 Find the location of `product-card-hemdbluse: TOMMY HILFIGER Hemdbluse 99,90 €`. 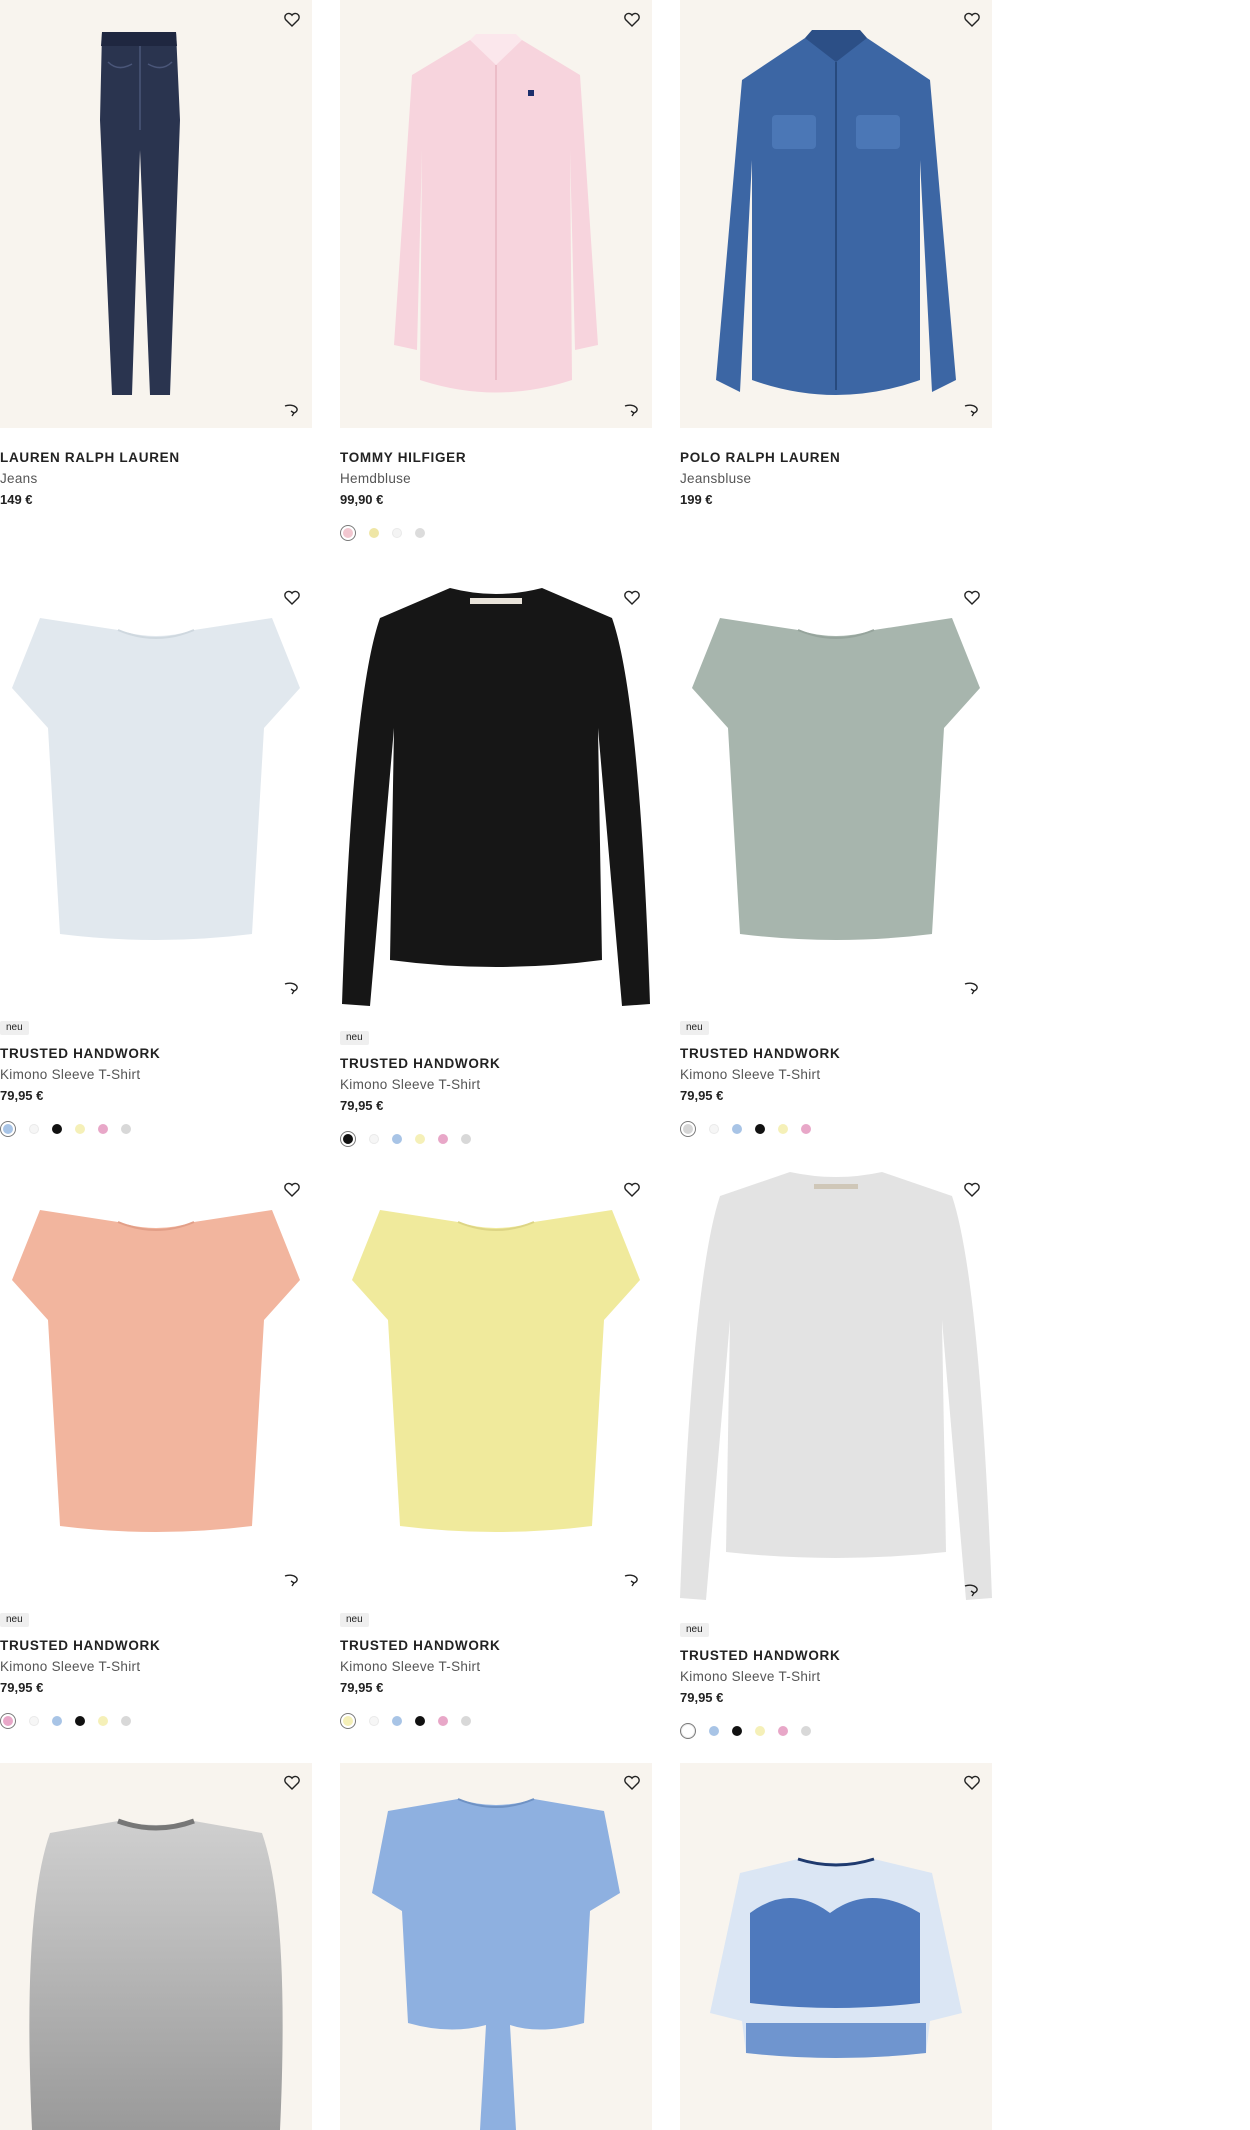

product-card-hemdbluse: TOMMY HILFIGER Hemdbluse 99,90 € is located at coordinates (496, 270).